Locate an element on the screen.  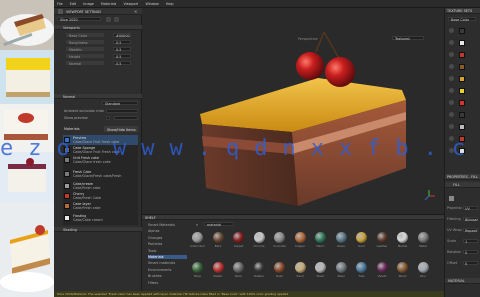
layer-item-cake-layer: Cake layer Cake/Fresh cake is located at coordinates (100, 206).